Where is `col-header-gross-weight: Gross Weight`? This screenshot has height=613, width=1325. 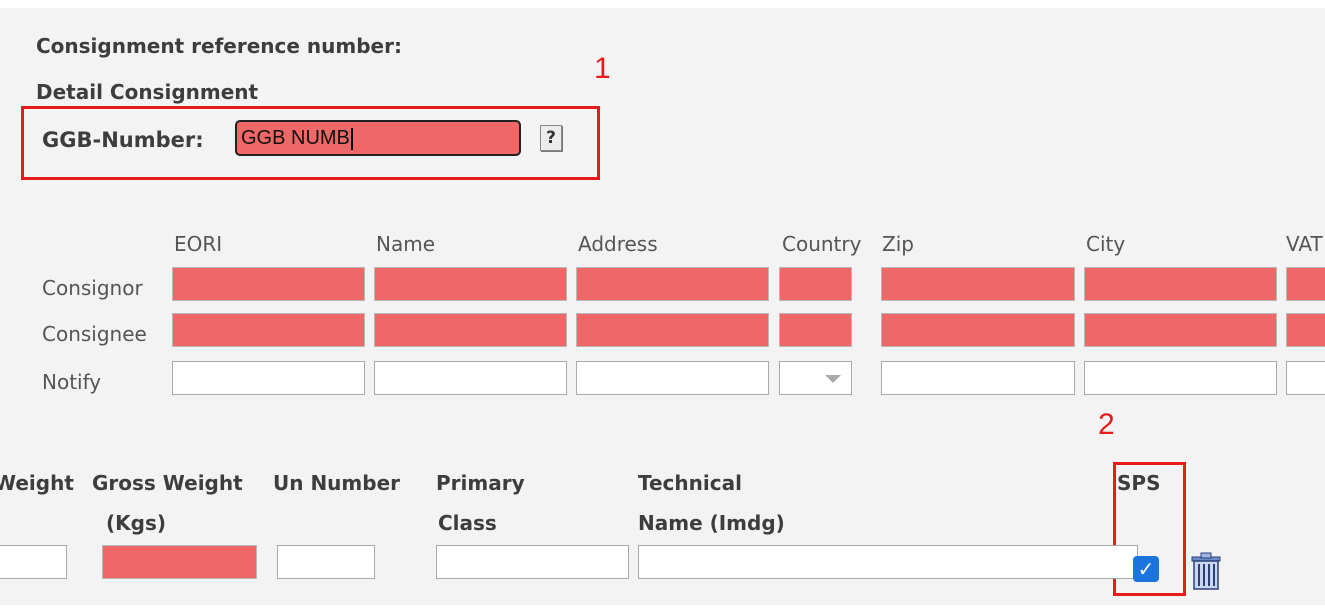 col-header-gross-weight: Gross Weight is located at coordinates (167, 483).